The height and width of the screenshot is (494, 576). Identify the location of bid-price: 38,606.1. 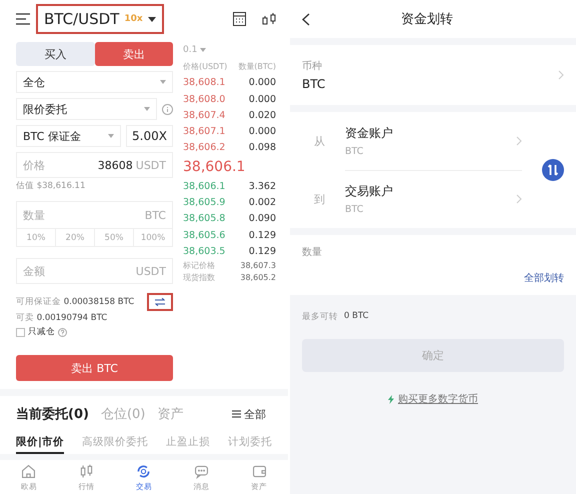
(204, 186).